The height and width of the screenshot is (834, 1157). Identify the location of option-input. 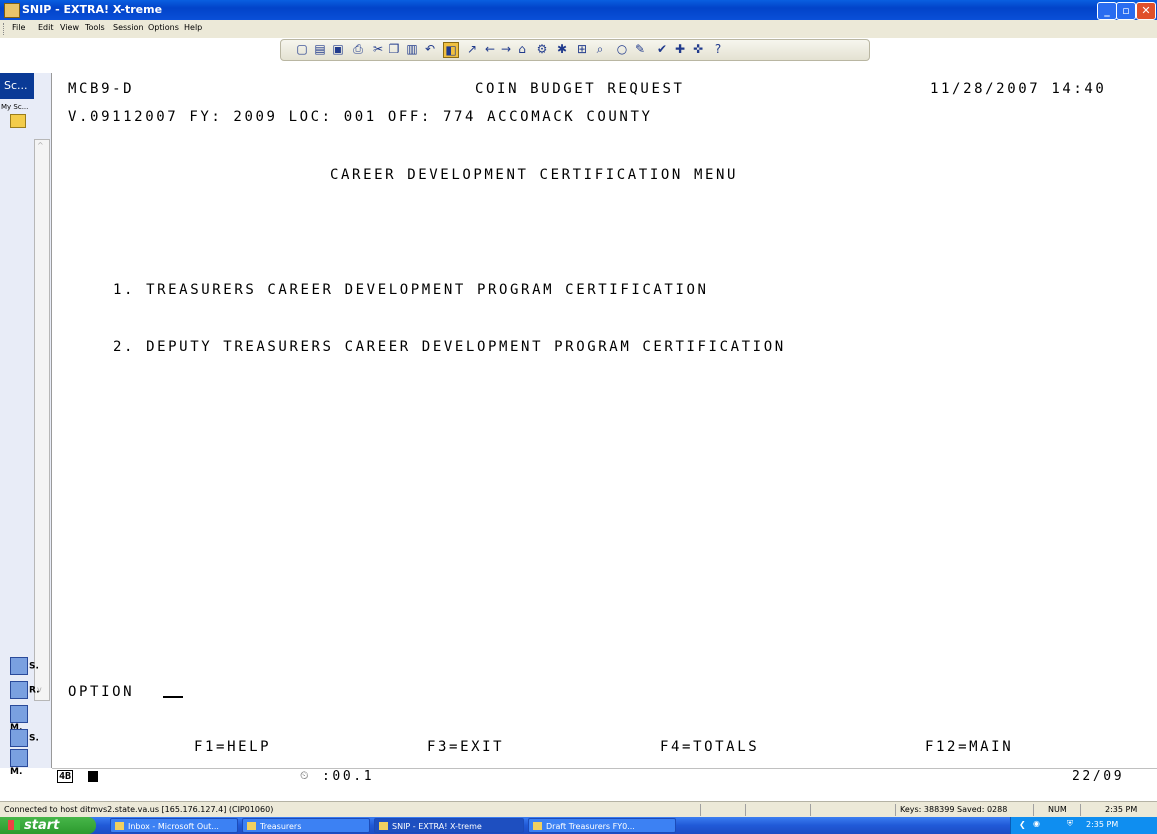
(173, 693).